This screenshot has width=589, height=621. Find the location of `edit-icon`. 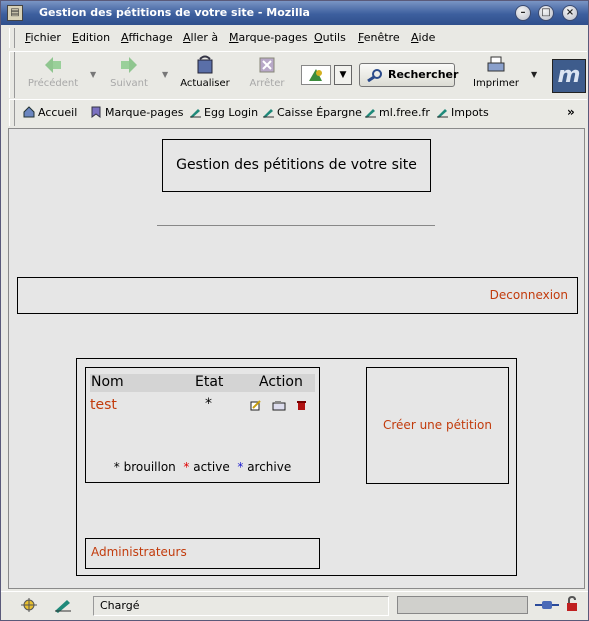

edit-icon is located at coordinates (255, 405).